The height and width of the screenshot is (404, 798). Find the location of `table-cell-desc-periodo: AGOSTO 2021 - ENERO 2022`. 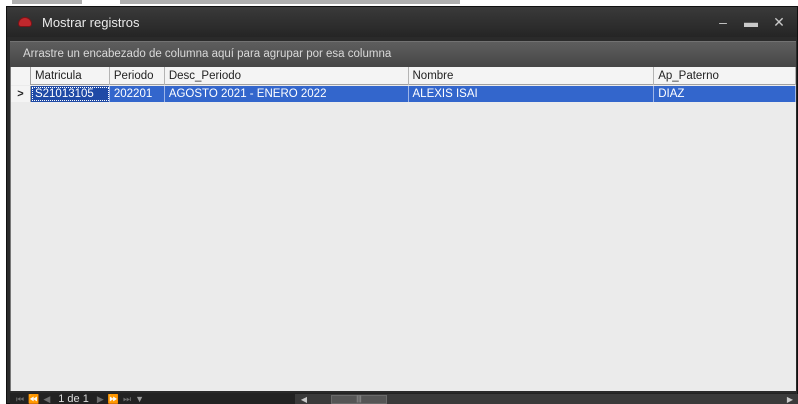

table-cell-desc-periodo: AGOSTO 2021 - ENERO 2022 is located at coordinates (286, 94).